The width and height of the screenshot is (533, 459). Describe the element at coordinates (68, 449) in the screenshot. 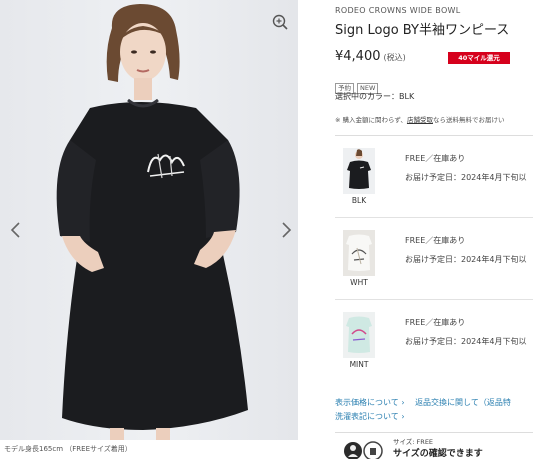

I see `model-caption: モデル身長165cm （FREEサイズ着用）` at that location.